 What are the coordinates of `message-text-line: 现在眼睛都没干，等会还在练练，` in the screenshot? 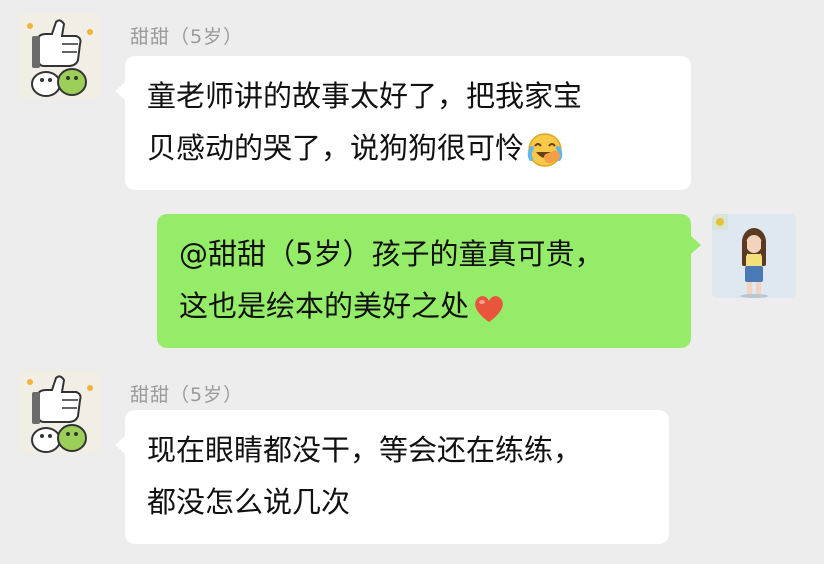 It's located at (365, 450).